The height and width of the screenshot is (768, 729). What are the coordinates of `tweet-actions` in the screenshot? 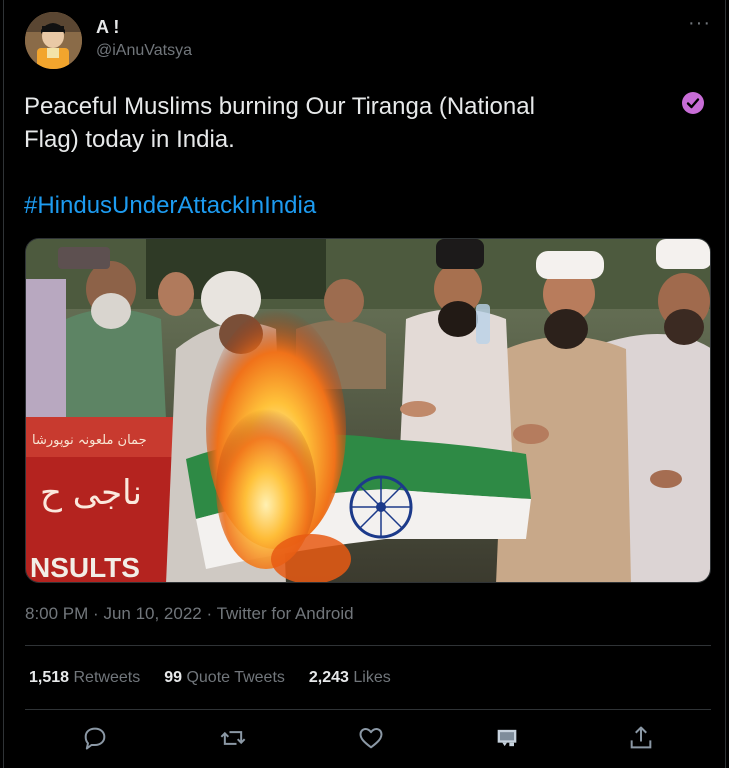 It's located at (368, 740).